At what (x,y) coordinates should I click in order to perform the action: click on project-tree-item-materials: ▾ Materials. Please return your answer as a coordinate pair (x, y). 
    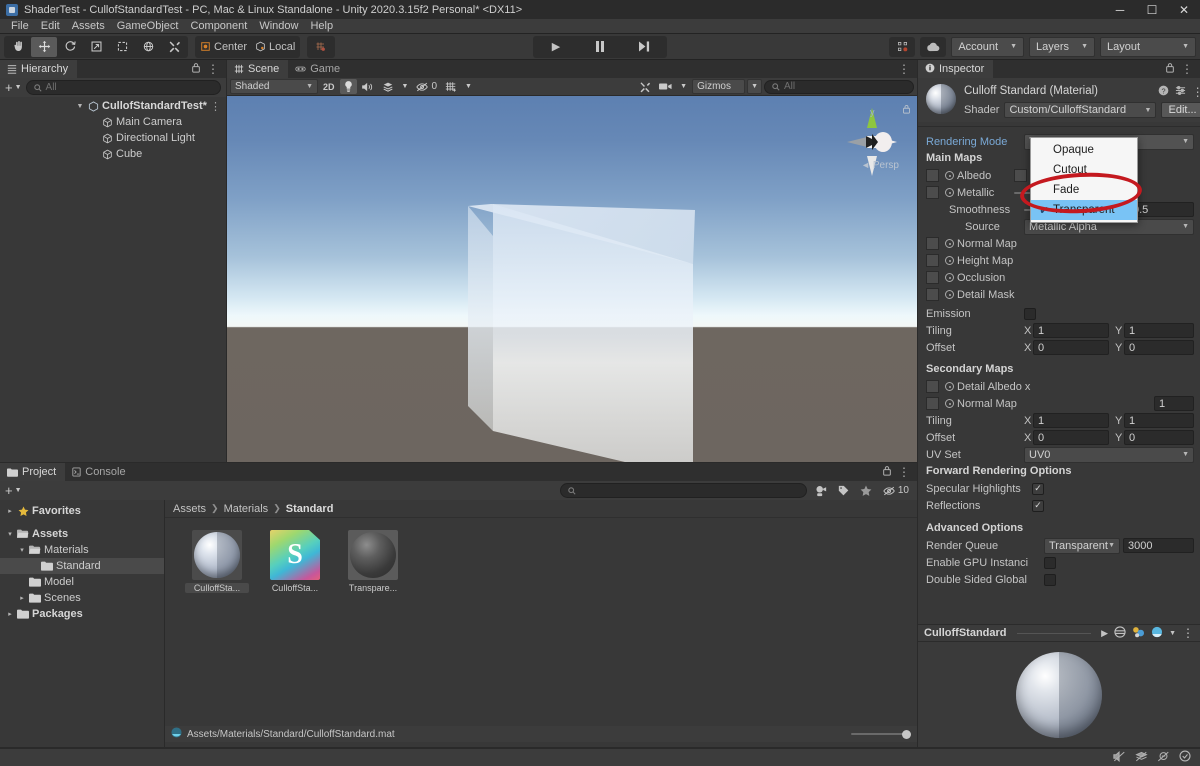
    Looking at the image, I should click on (82, 550).